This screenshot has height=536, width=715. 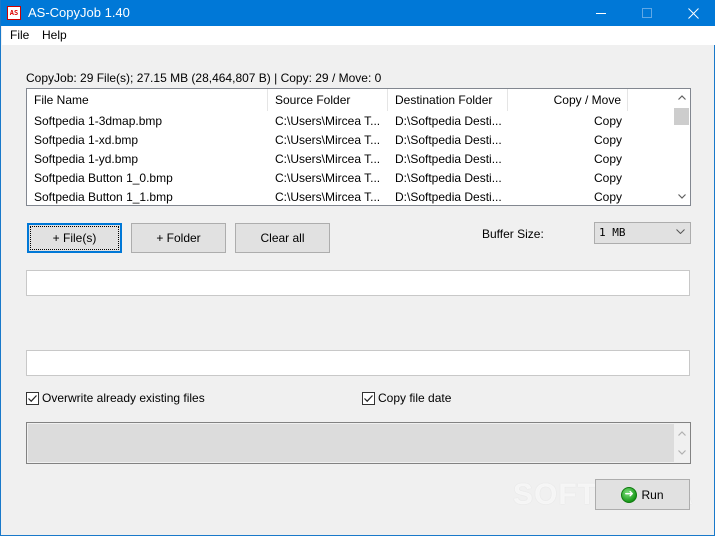 I want to click on minimize-icon, so click(x=601, y=13).